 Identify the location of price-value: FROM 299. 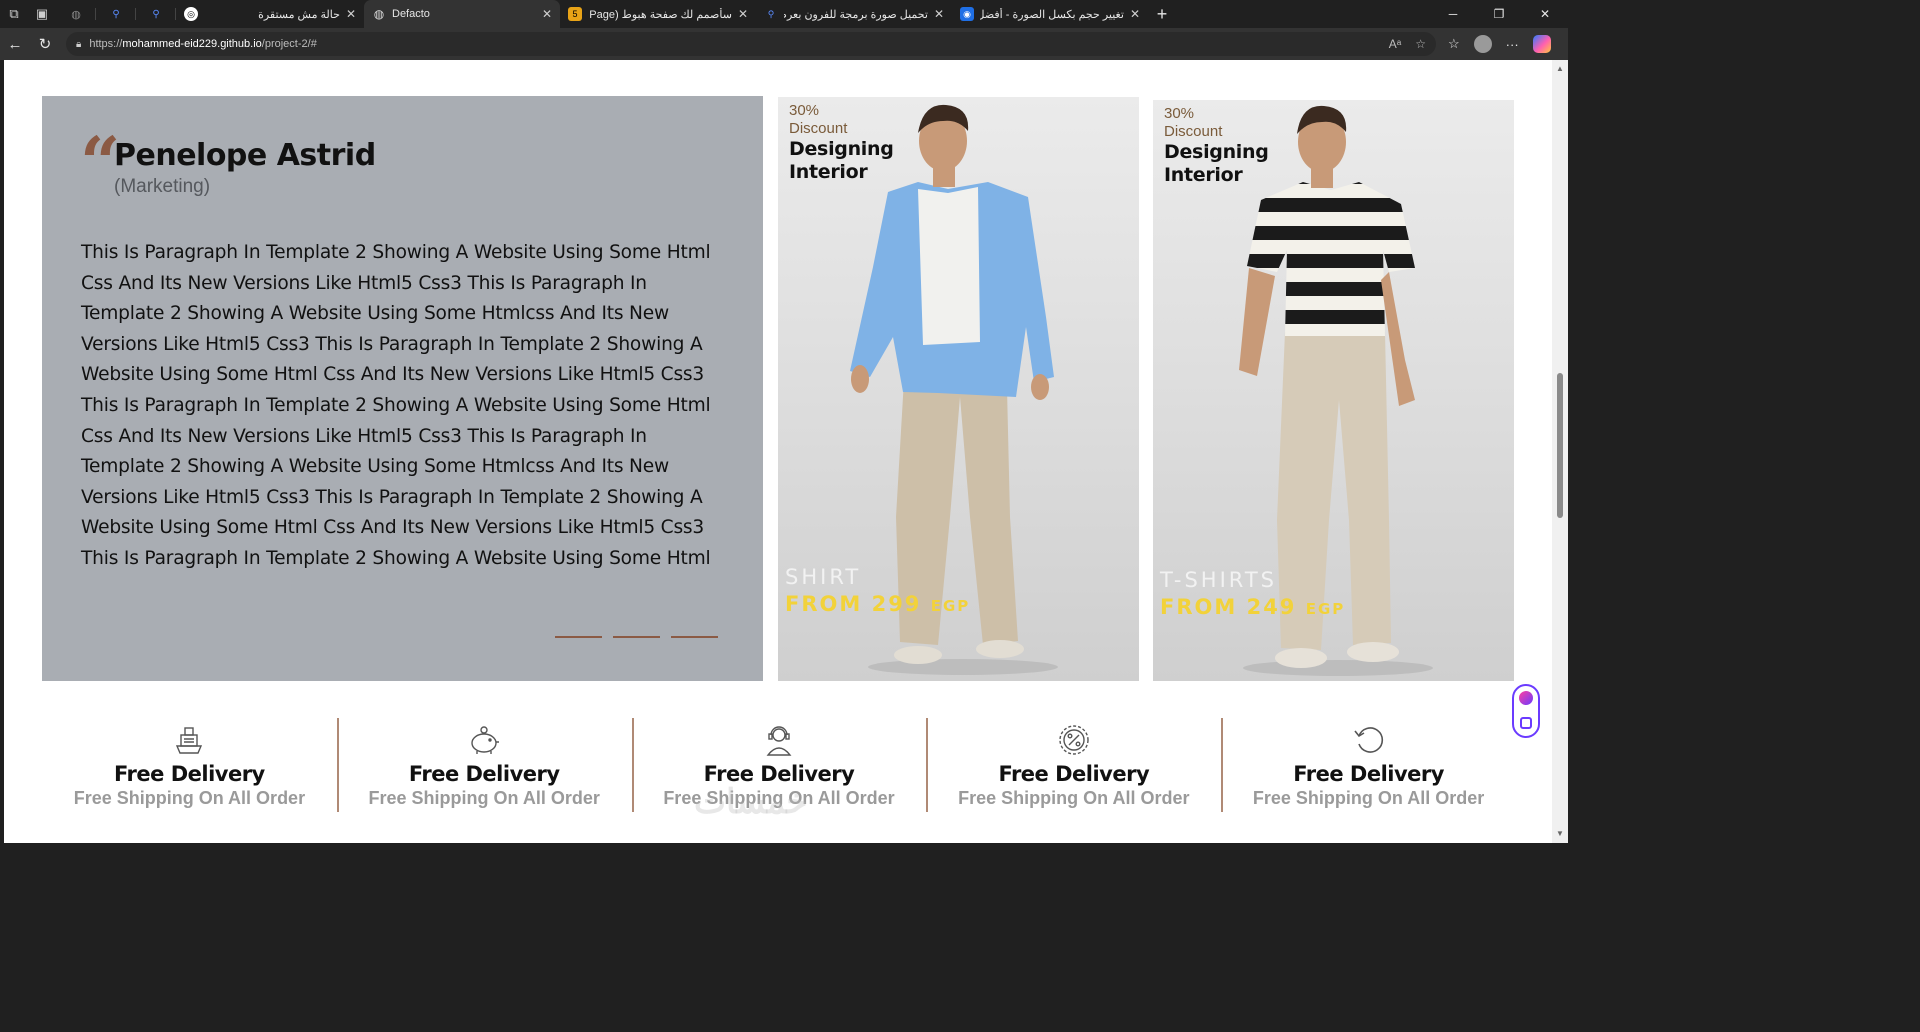
(853, 604).